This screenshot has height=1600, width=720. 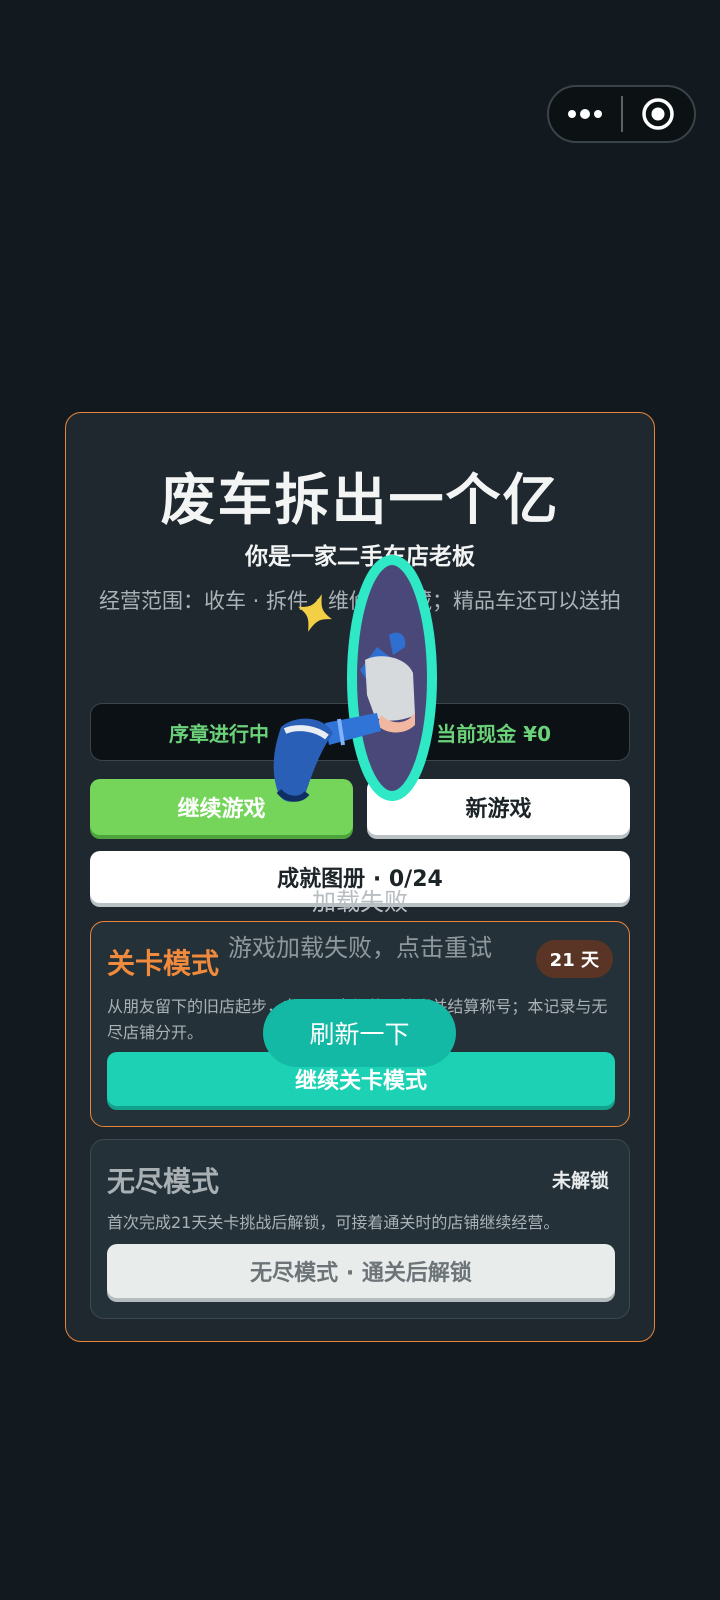 What do you see at coordinates (360, 902) in the screenshot?
I see `load-failed-title: 加载失败` at bounding box center [360, 902].